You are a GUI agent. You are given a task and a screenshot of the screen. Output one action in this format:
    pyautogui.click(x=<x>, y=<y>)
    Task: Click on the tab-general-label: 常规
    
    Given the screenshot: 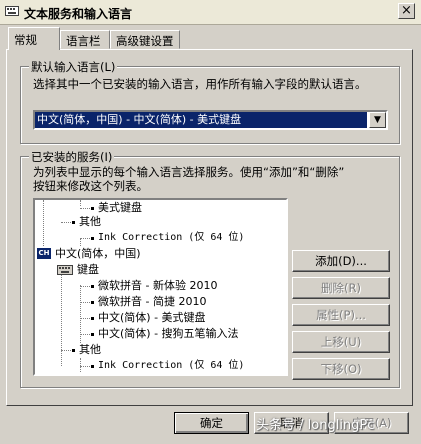 What is the action you would take?
    pyautogui.click(x=25, y=40)
    